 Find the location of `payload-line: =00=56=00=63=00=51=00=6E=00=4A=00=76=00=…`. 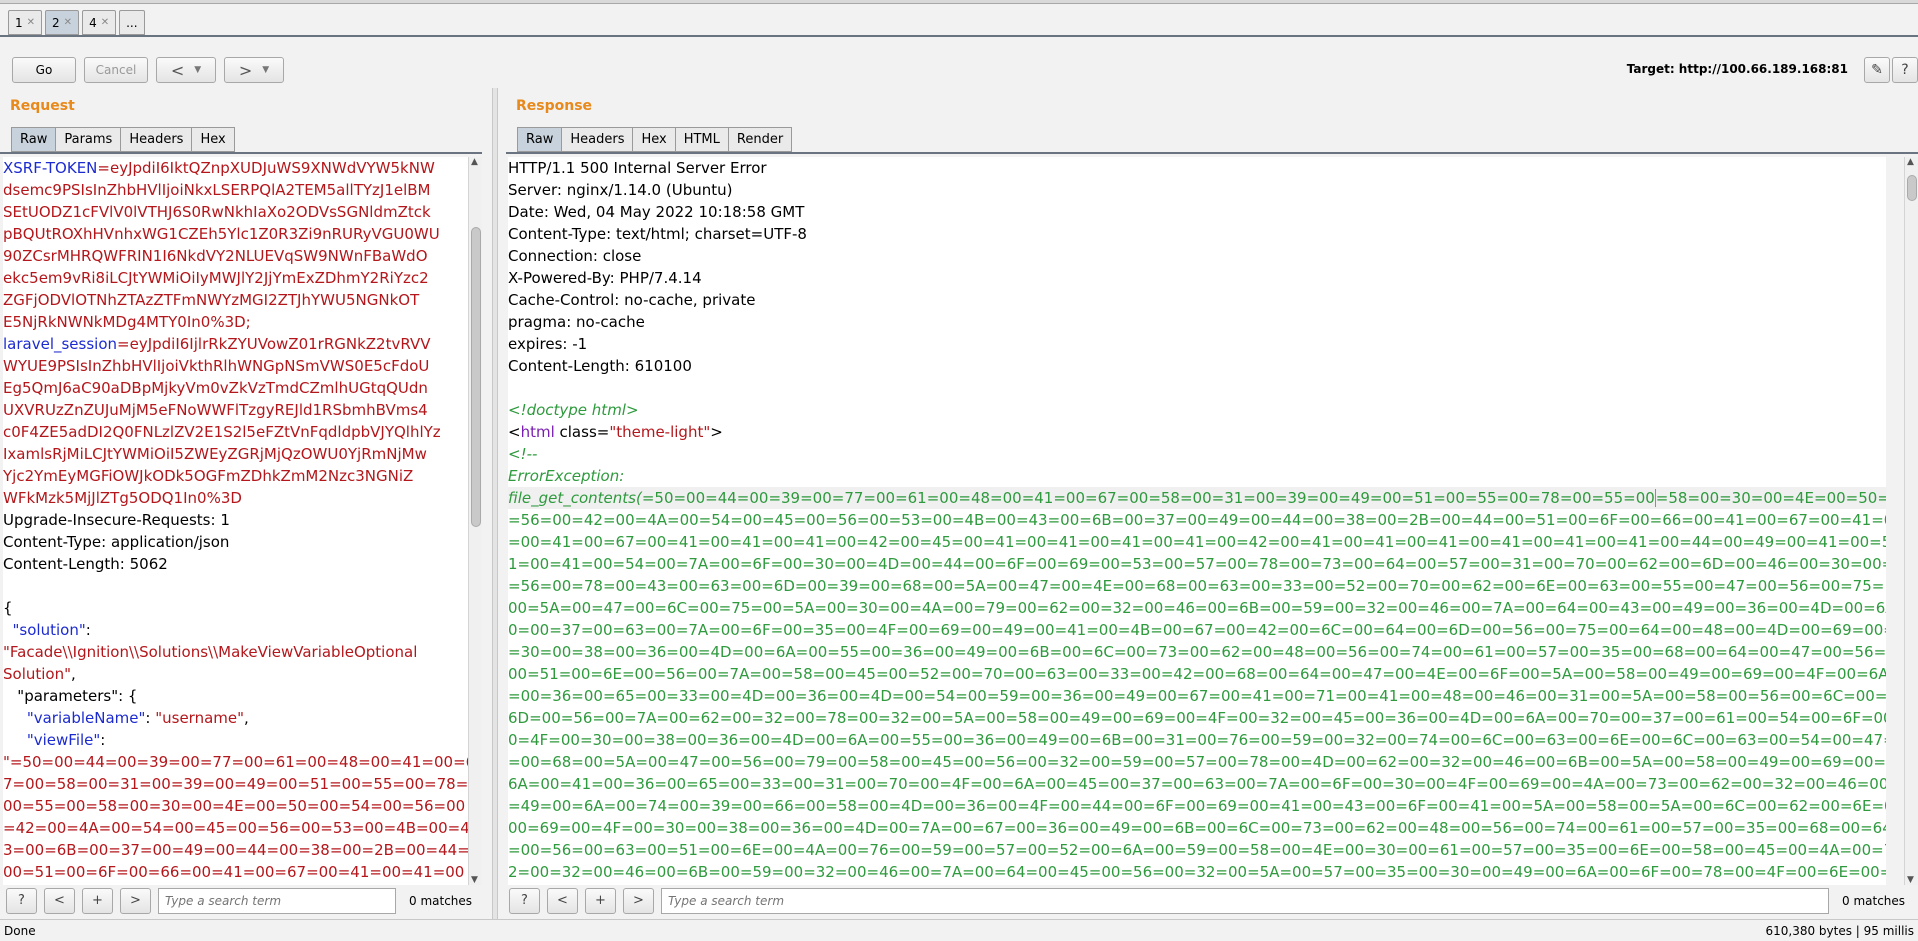

payload-line: =00=56=00=63=00=51=00=6E=00=4A=00=76=00=… is located at coordinates (1197, 850).